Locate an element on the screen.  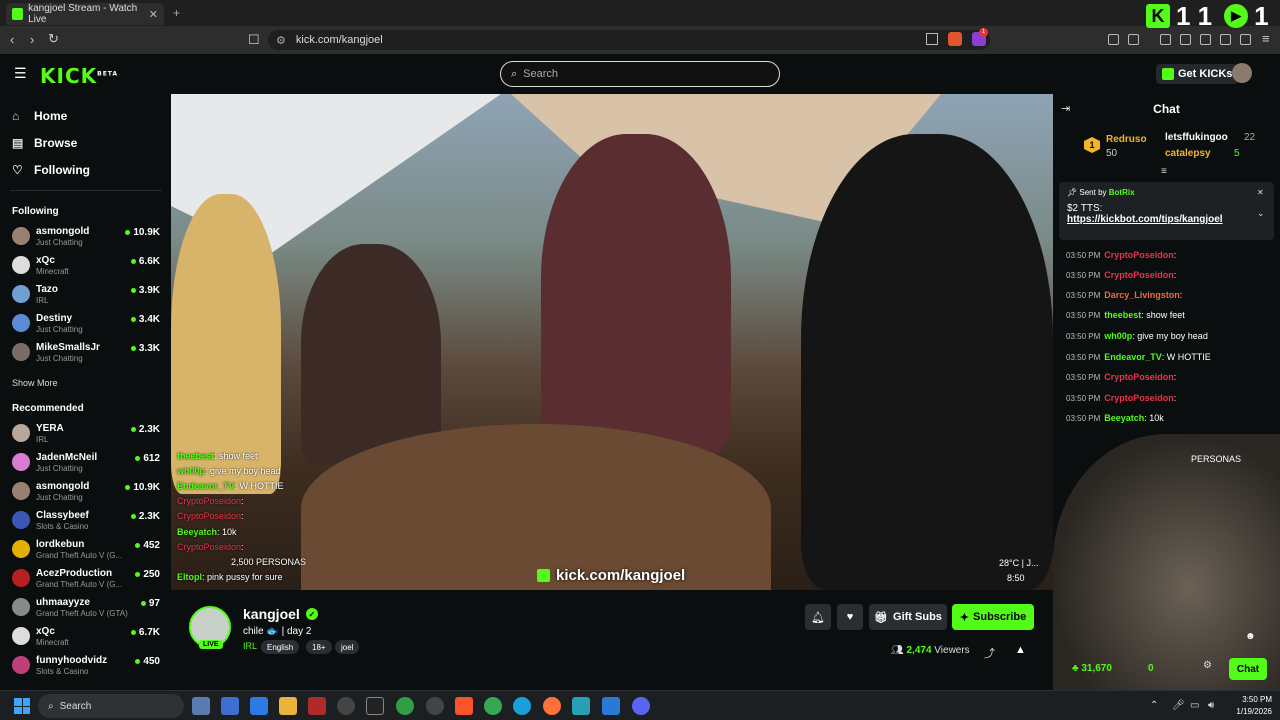
sidebar-icon is located at coordinates (1185, 39).